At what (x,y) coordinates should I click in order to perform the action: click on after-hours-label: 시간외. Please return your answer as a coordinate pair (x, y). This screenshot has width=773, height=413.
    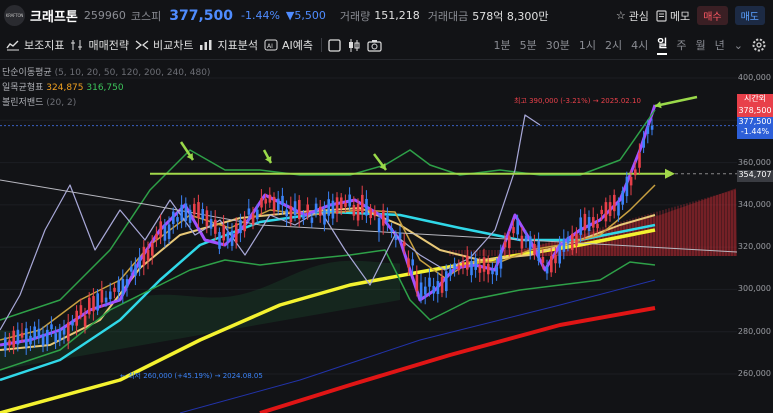
    Looking at the image, I should click on (755, 98).